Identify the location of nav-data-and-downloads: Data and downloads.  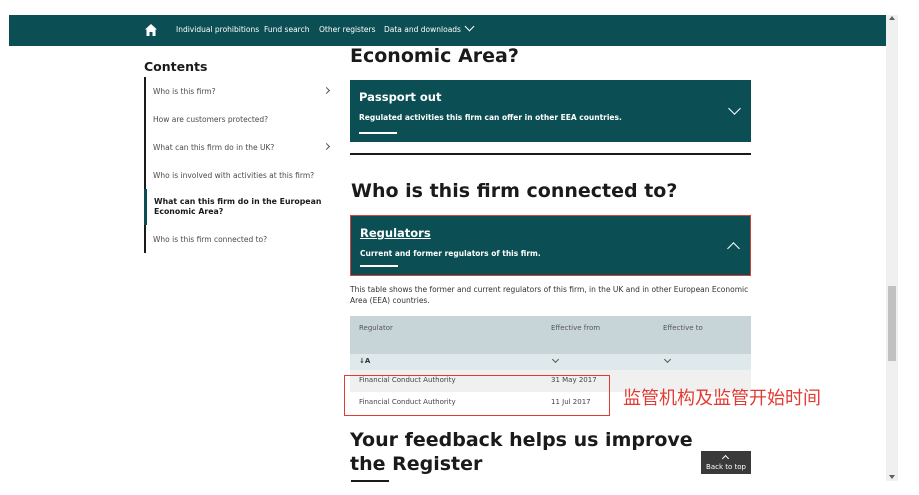
(429, 27).